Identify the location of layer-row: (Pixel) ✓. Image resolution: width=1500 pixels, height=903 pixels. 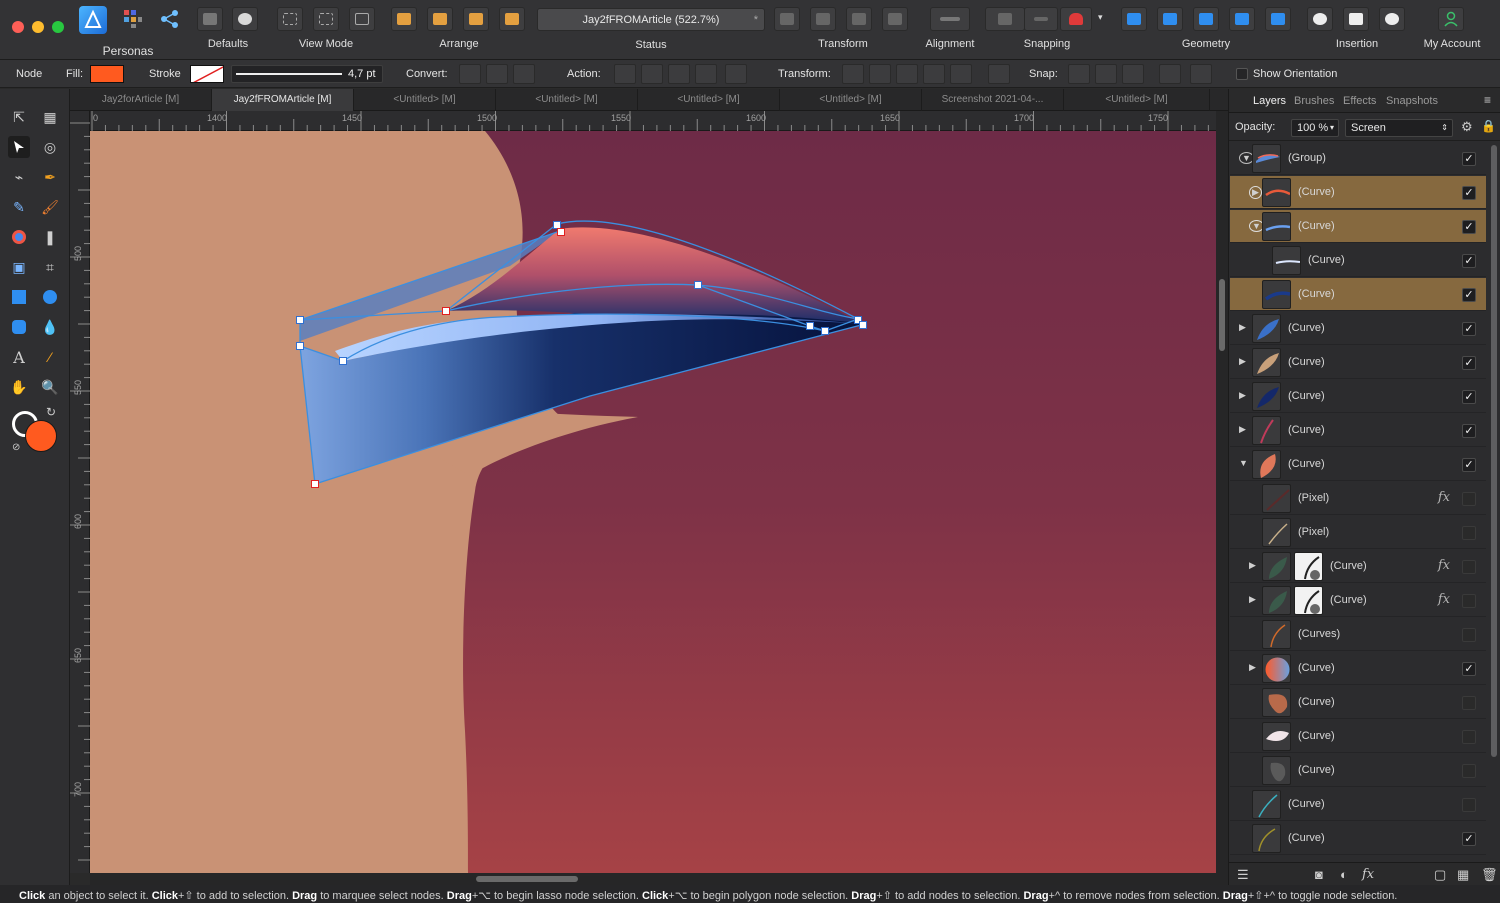
(1358, 532).